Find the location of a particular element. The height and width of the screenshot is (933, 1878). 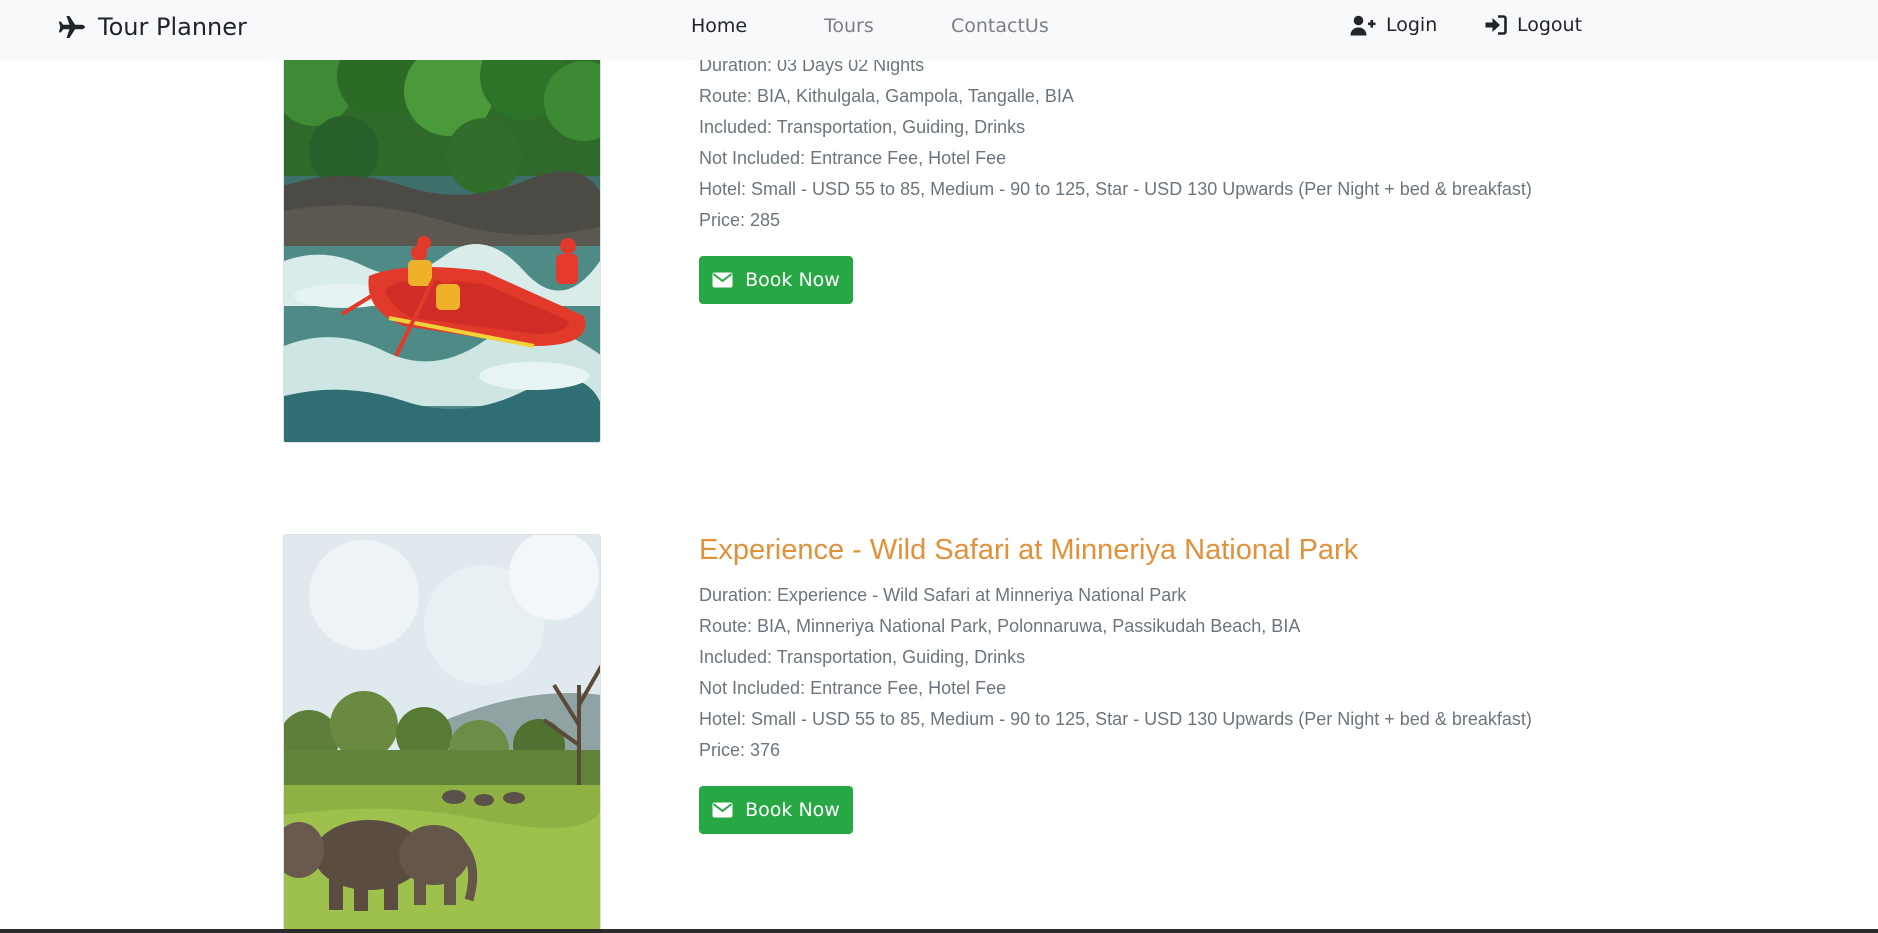

tour-price: Price: 376 is located at coordinates (740, 750).